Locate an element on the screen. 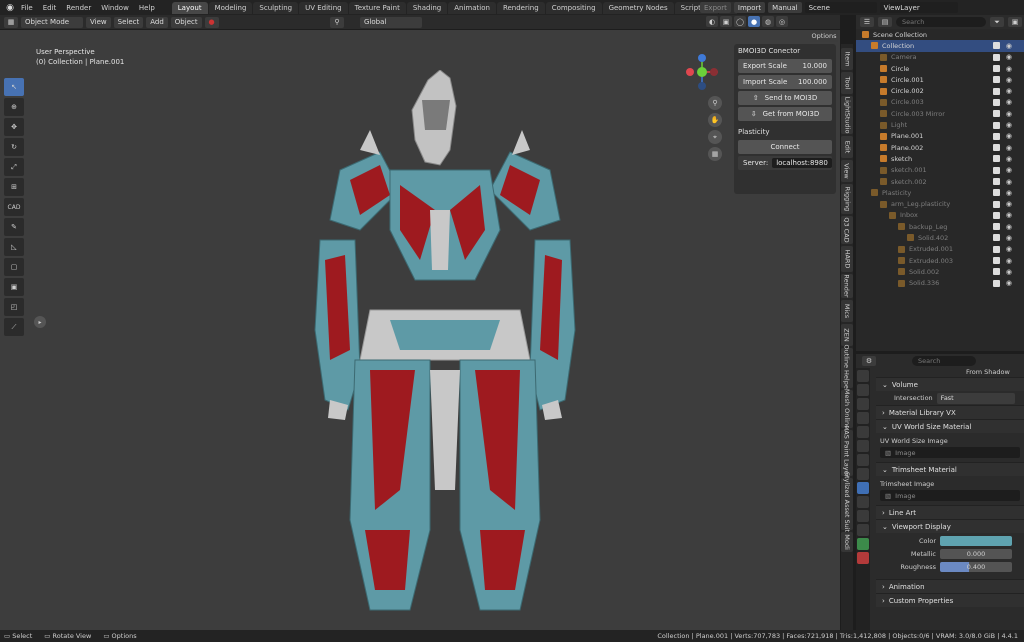  tab-rendering: Rendering is located at coordinates (520, 7).